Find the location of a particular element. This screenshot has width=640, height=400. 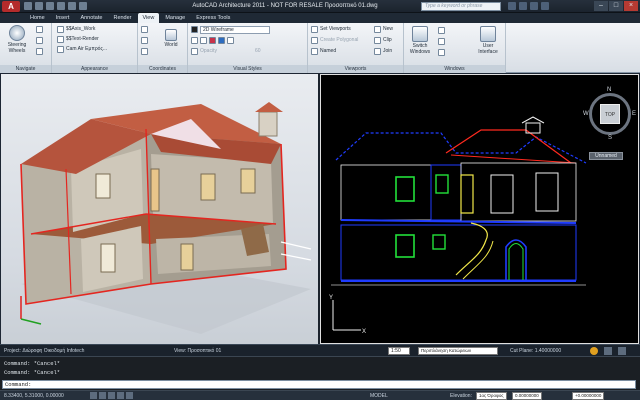

new-file-icon is located at coordinates (28, 6).